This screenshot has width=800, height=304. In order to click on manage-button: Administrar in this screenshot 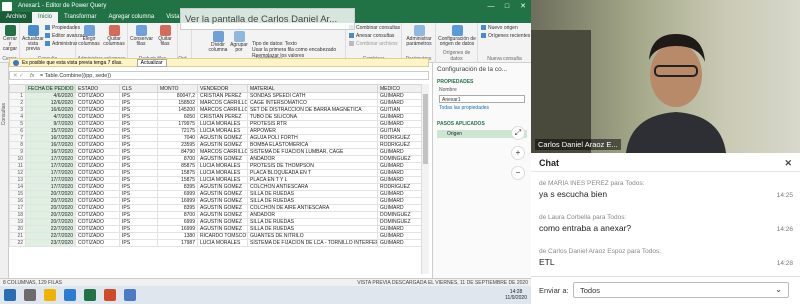, I will do `click(61, 44)`.